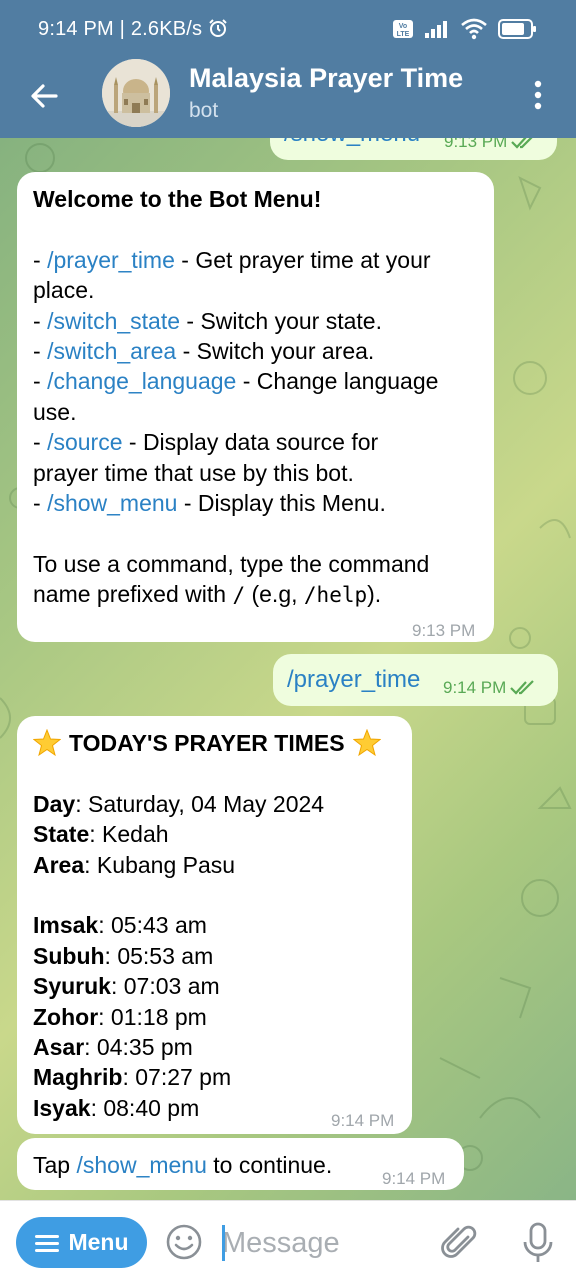  Describe the element at coordinates (403, 26) in the screenshot. I see `svg-text: Vo` at that location.